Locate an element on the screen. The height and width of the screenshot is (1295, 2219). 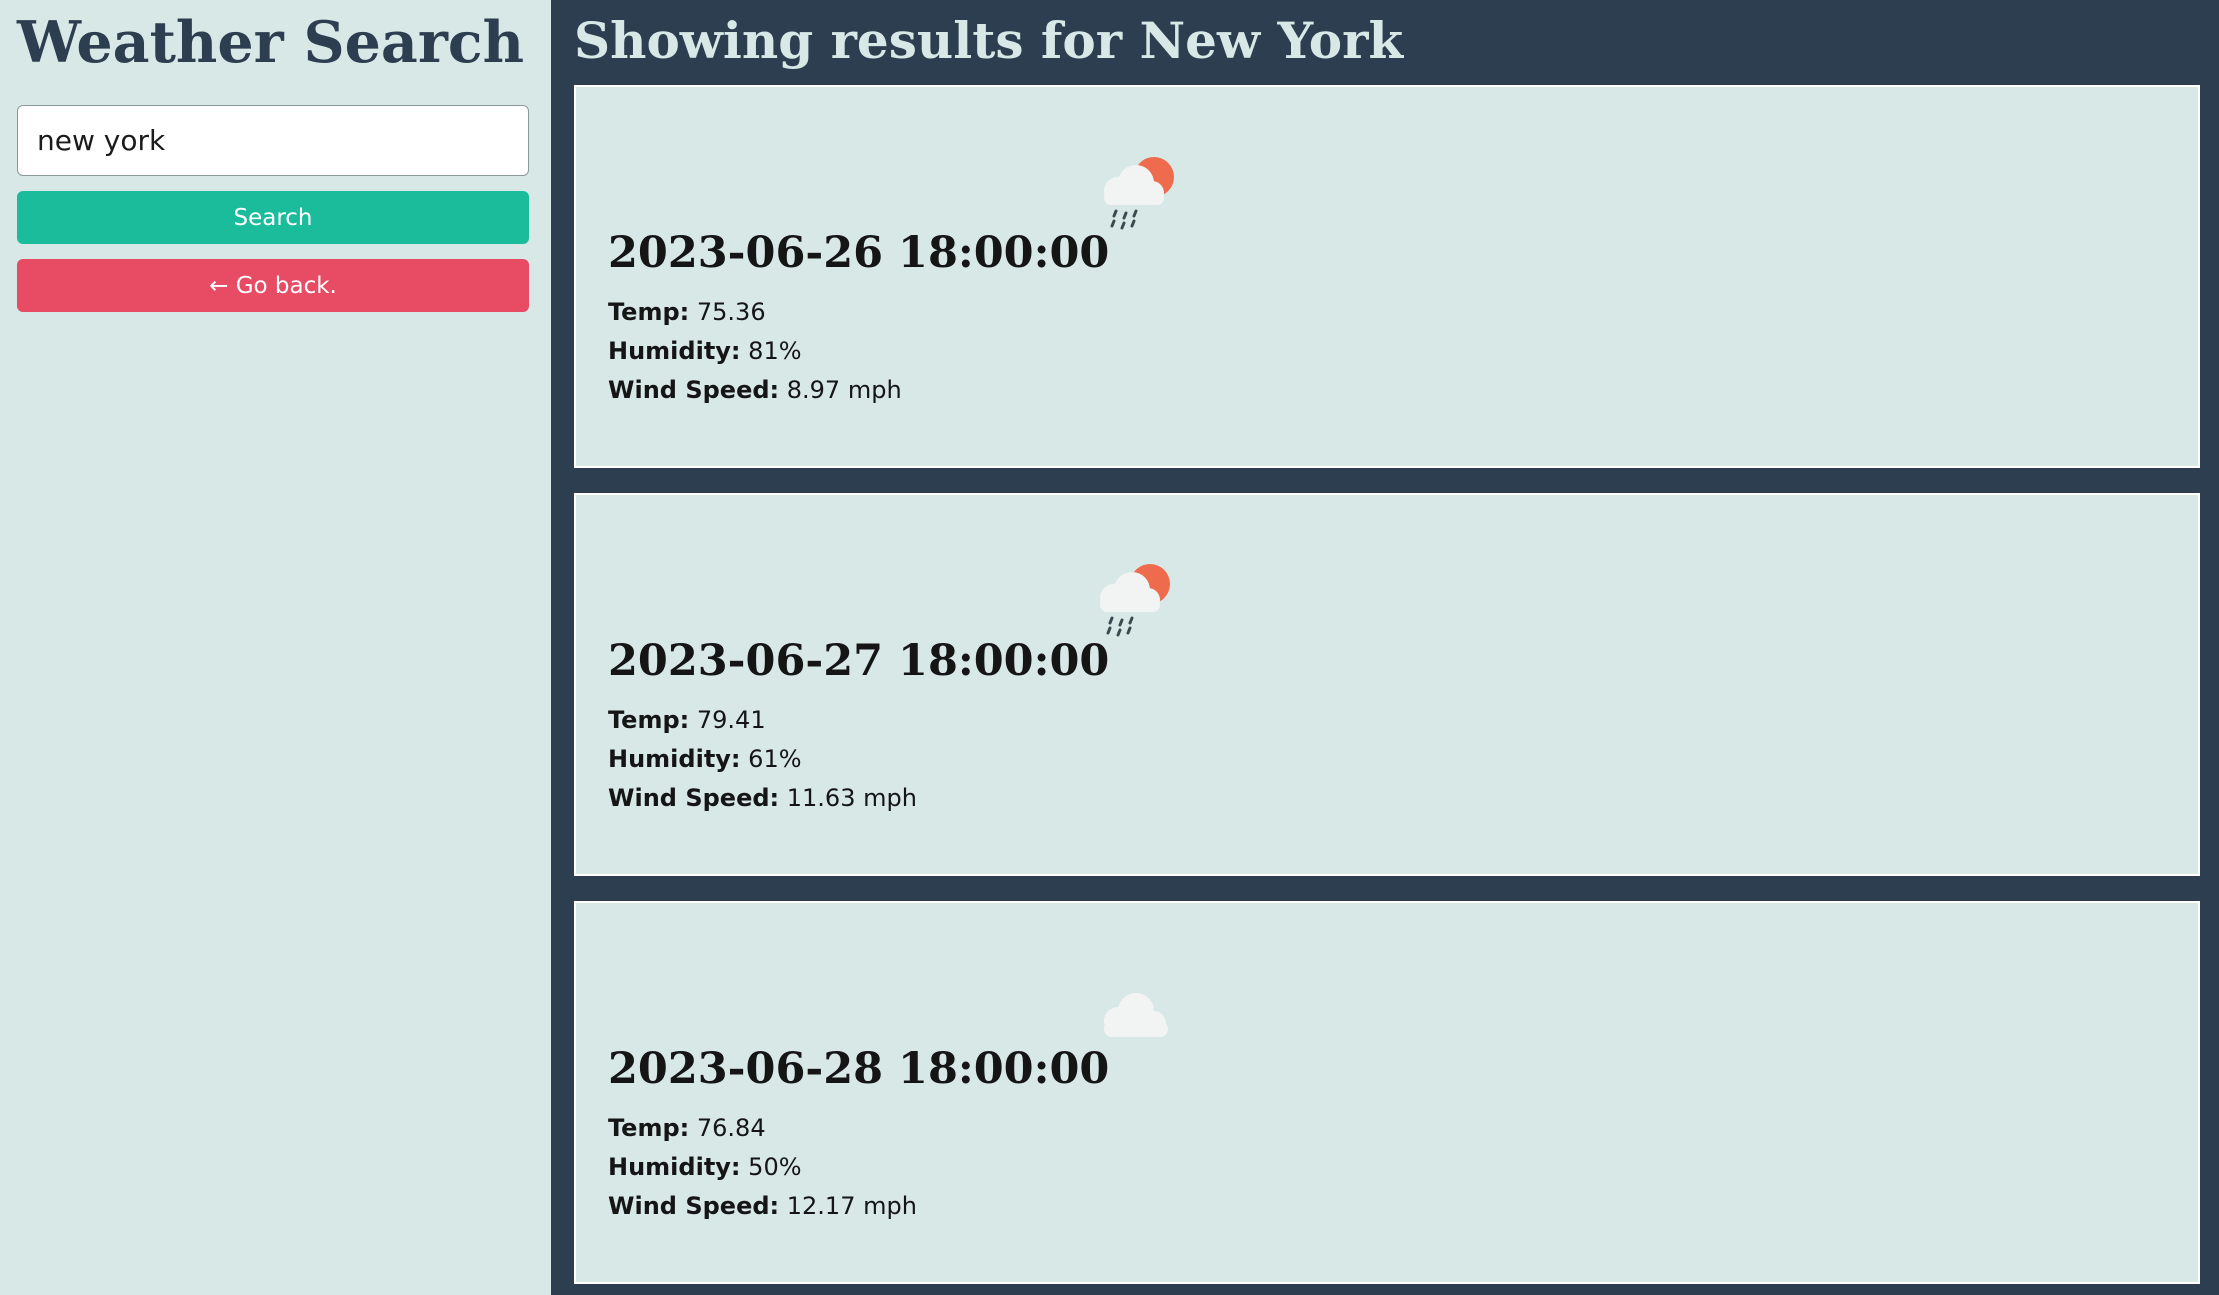
humidity-row: Humidity: 81% is located at coordinates (755, 351).